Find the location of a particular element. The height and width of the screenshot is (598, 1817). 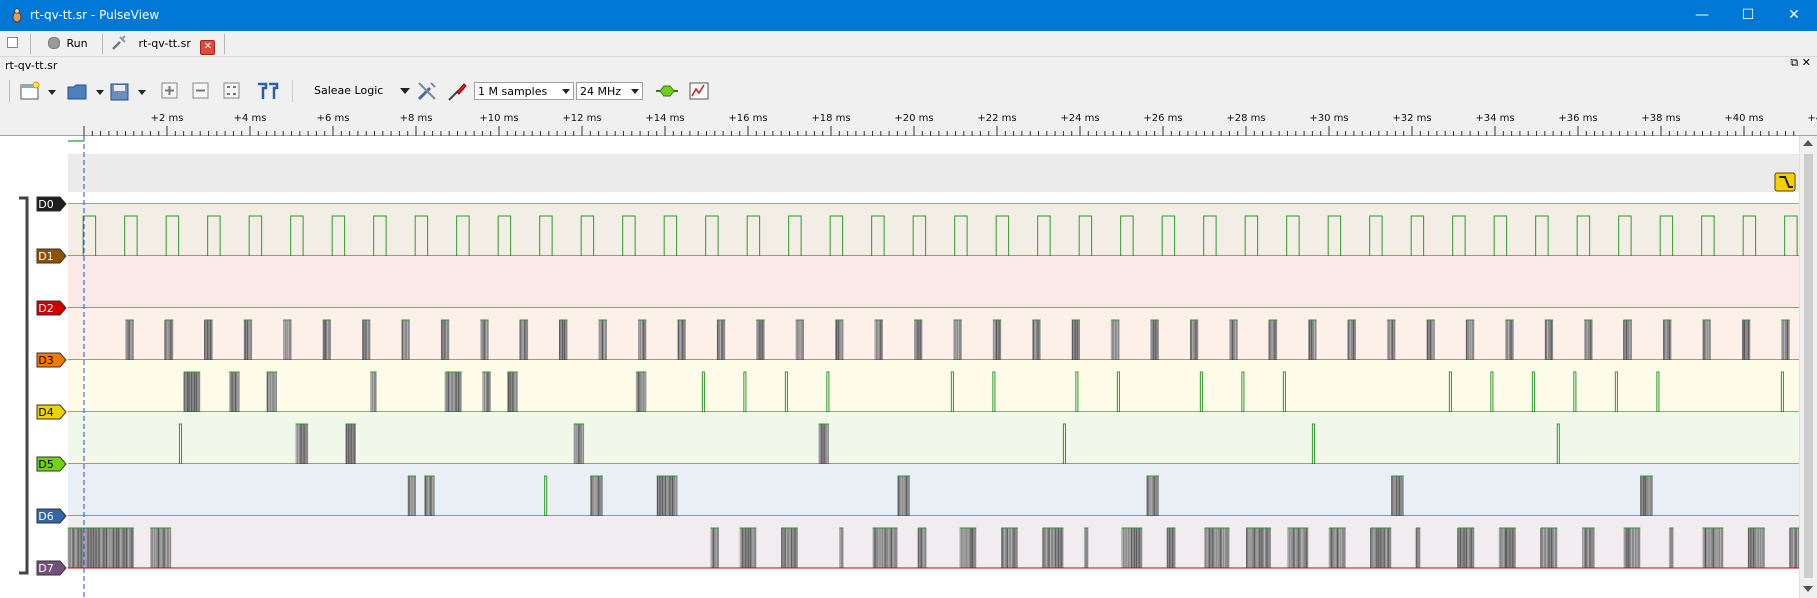

channel-header-d3: D3 is located at coordinates (51, 360).